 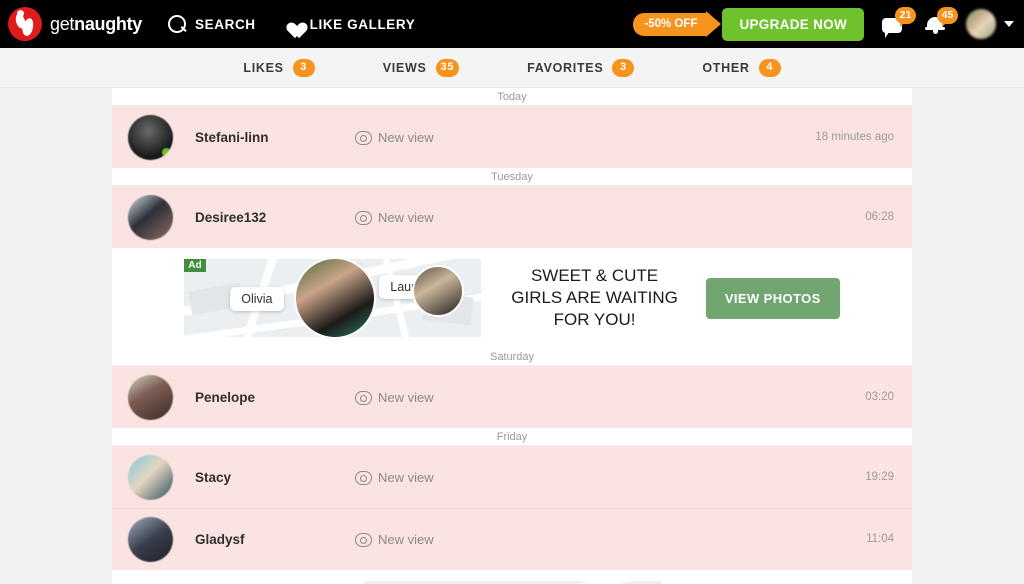 I want to click on list-item-username: Stefani-linn, so click(x=275, y=137).